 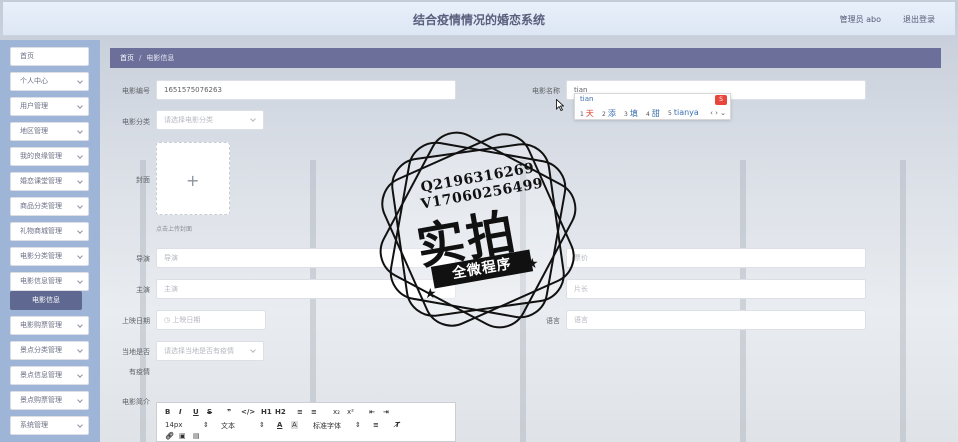 I want to click on clock-icon: ◷, so click(x=167, y=320).